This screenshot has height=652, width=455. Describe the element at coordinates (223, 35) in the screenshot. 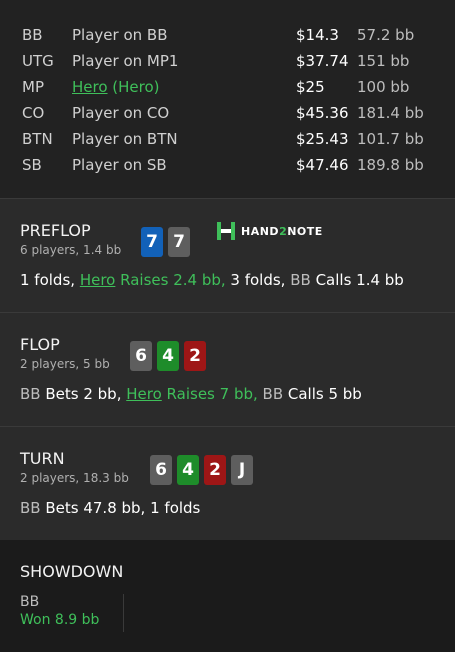

I see `player-row: BB Player on BB $14.3 57.2 bb` at that location.